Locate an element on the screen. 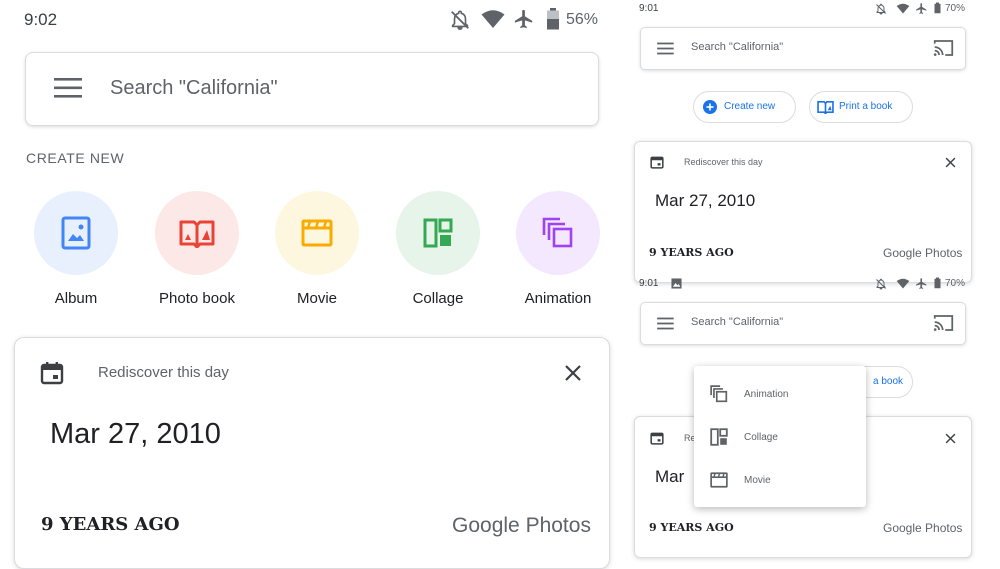 The height and width of the screenshot is (569, 1000). movie-button is located at coordinates (317, 233).